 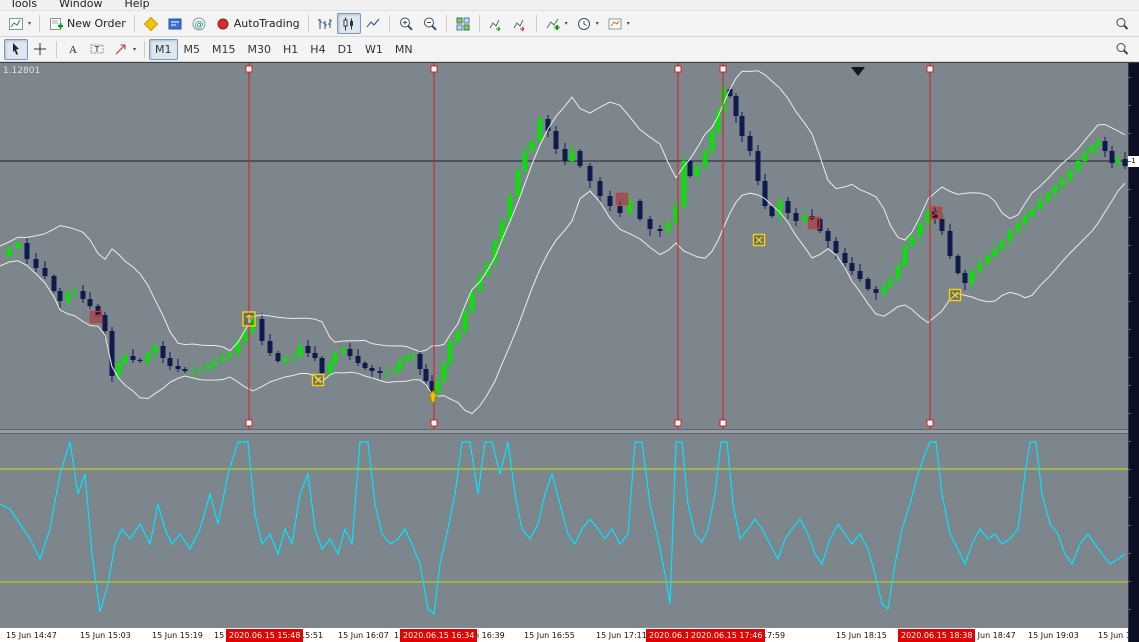 I want to click on triangle-marker, so click(x=858, y=71).